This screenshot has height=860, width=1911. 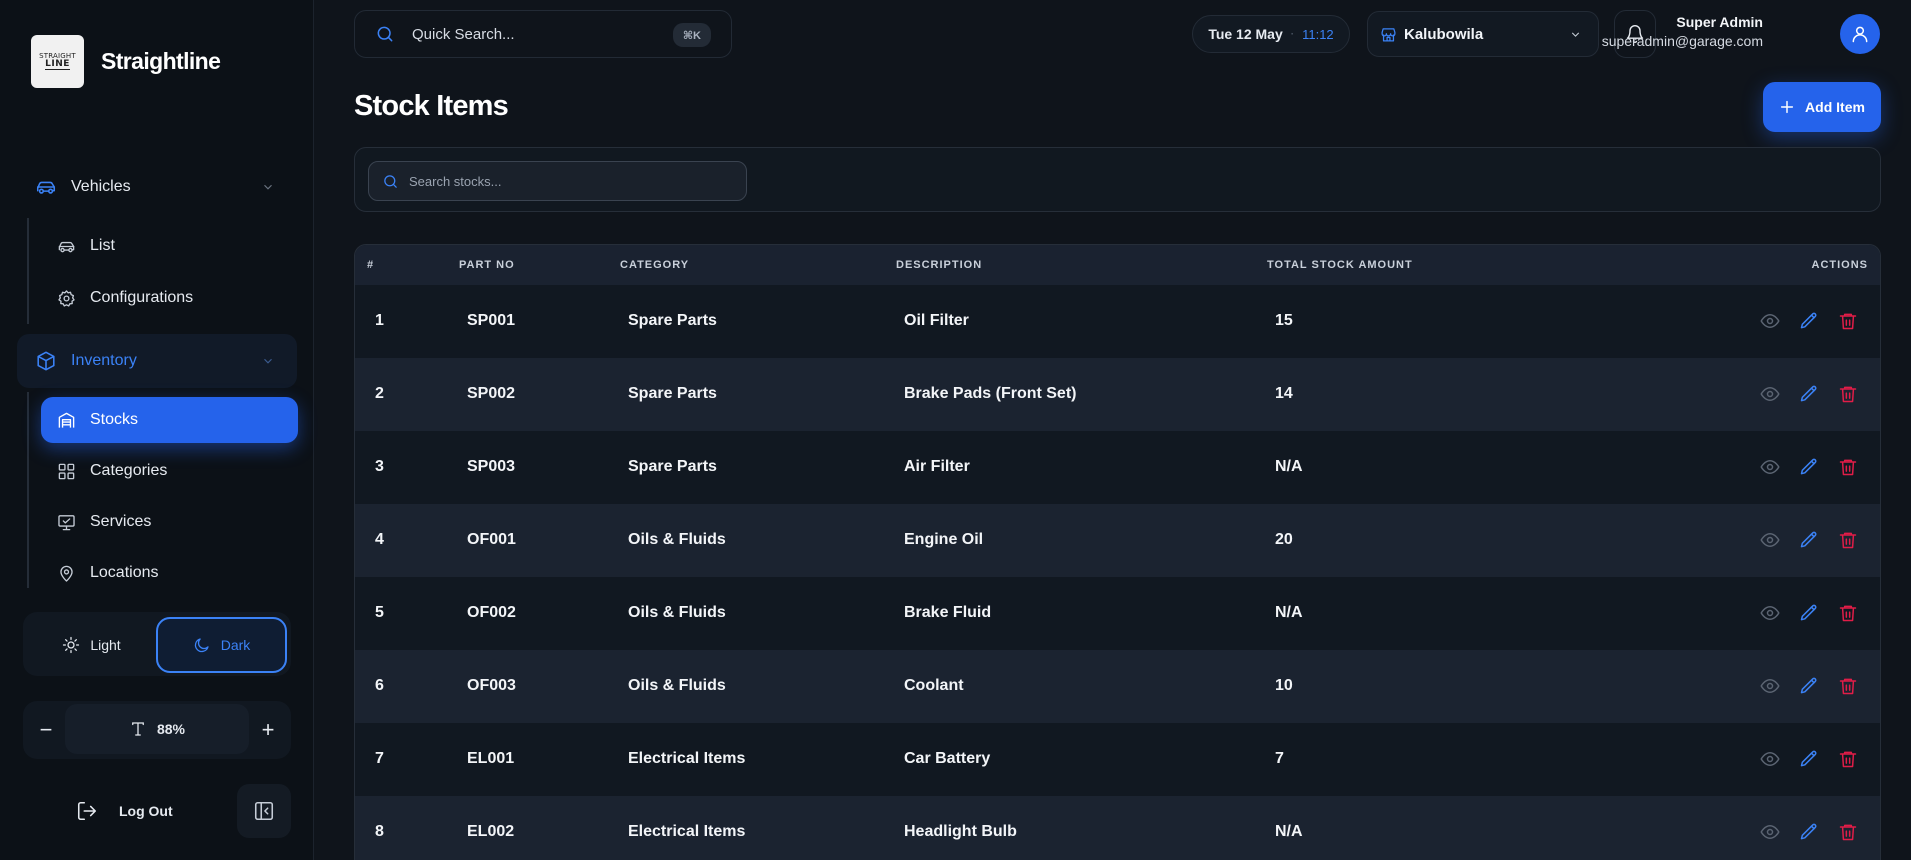 I want to click on table-row: 7 EL001 Electrical Items Car Battery 7, so click(x=1117, y=759).